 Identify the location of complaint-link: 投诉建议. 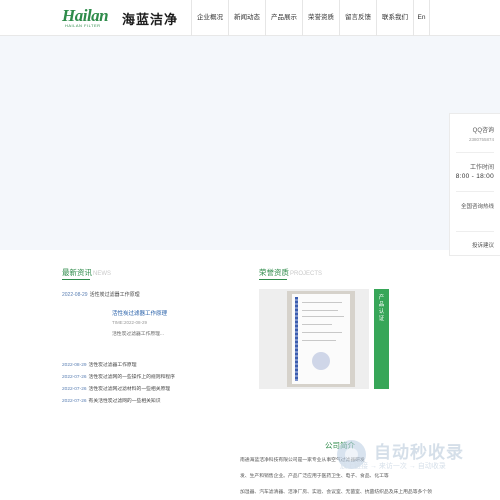
(483, 245).